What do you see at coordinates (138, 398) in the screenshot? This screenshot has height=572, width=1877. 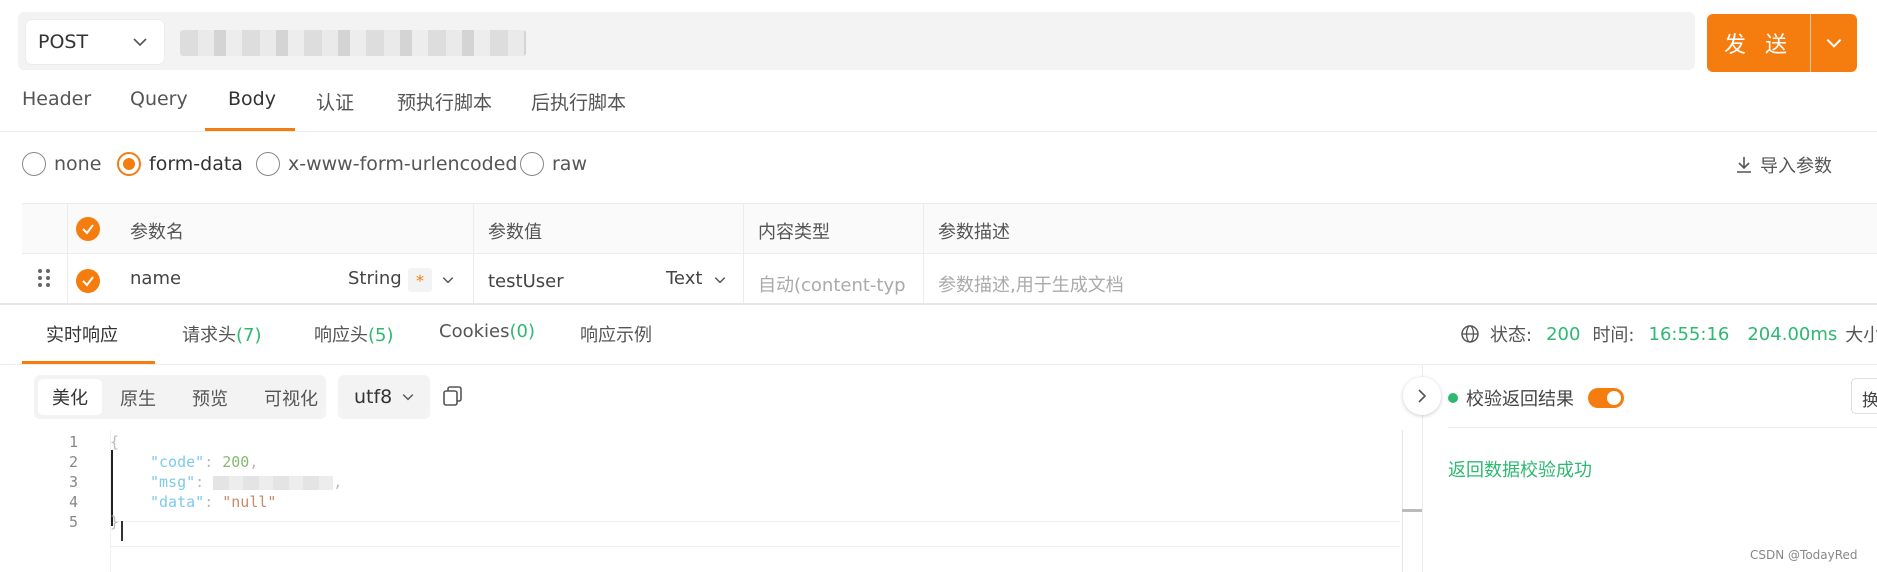 I see `view-mode-raw: 原生` at bounding box center [138, 398].